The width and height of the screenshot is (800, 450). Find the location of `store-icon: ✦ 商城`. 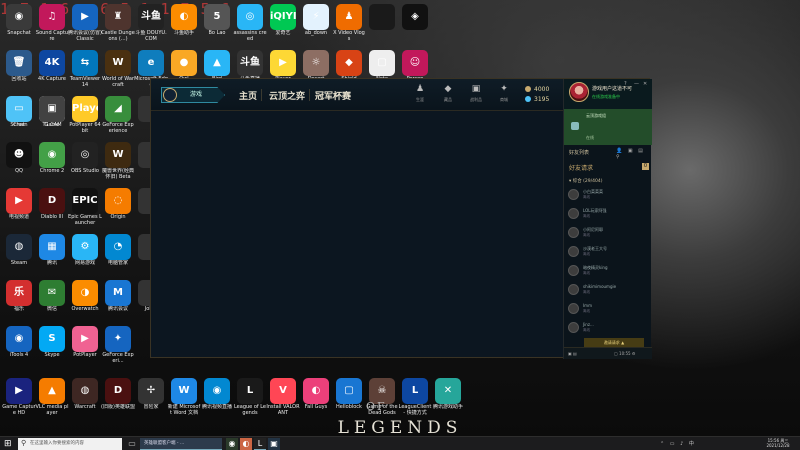

store-icon: ✦ 商城 is located at coordinates (504, 93).